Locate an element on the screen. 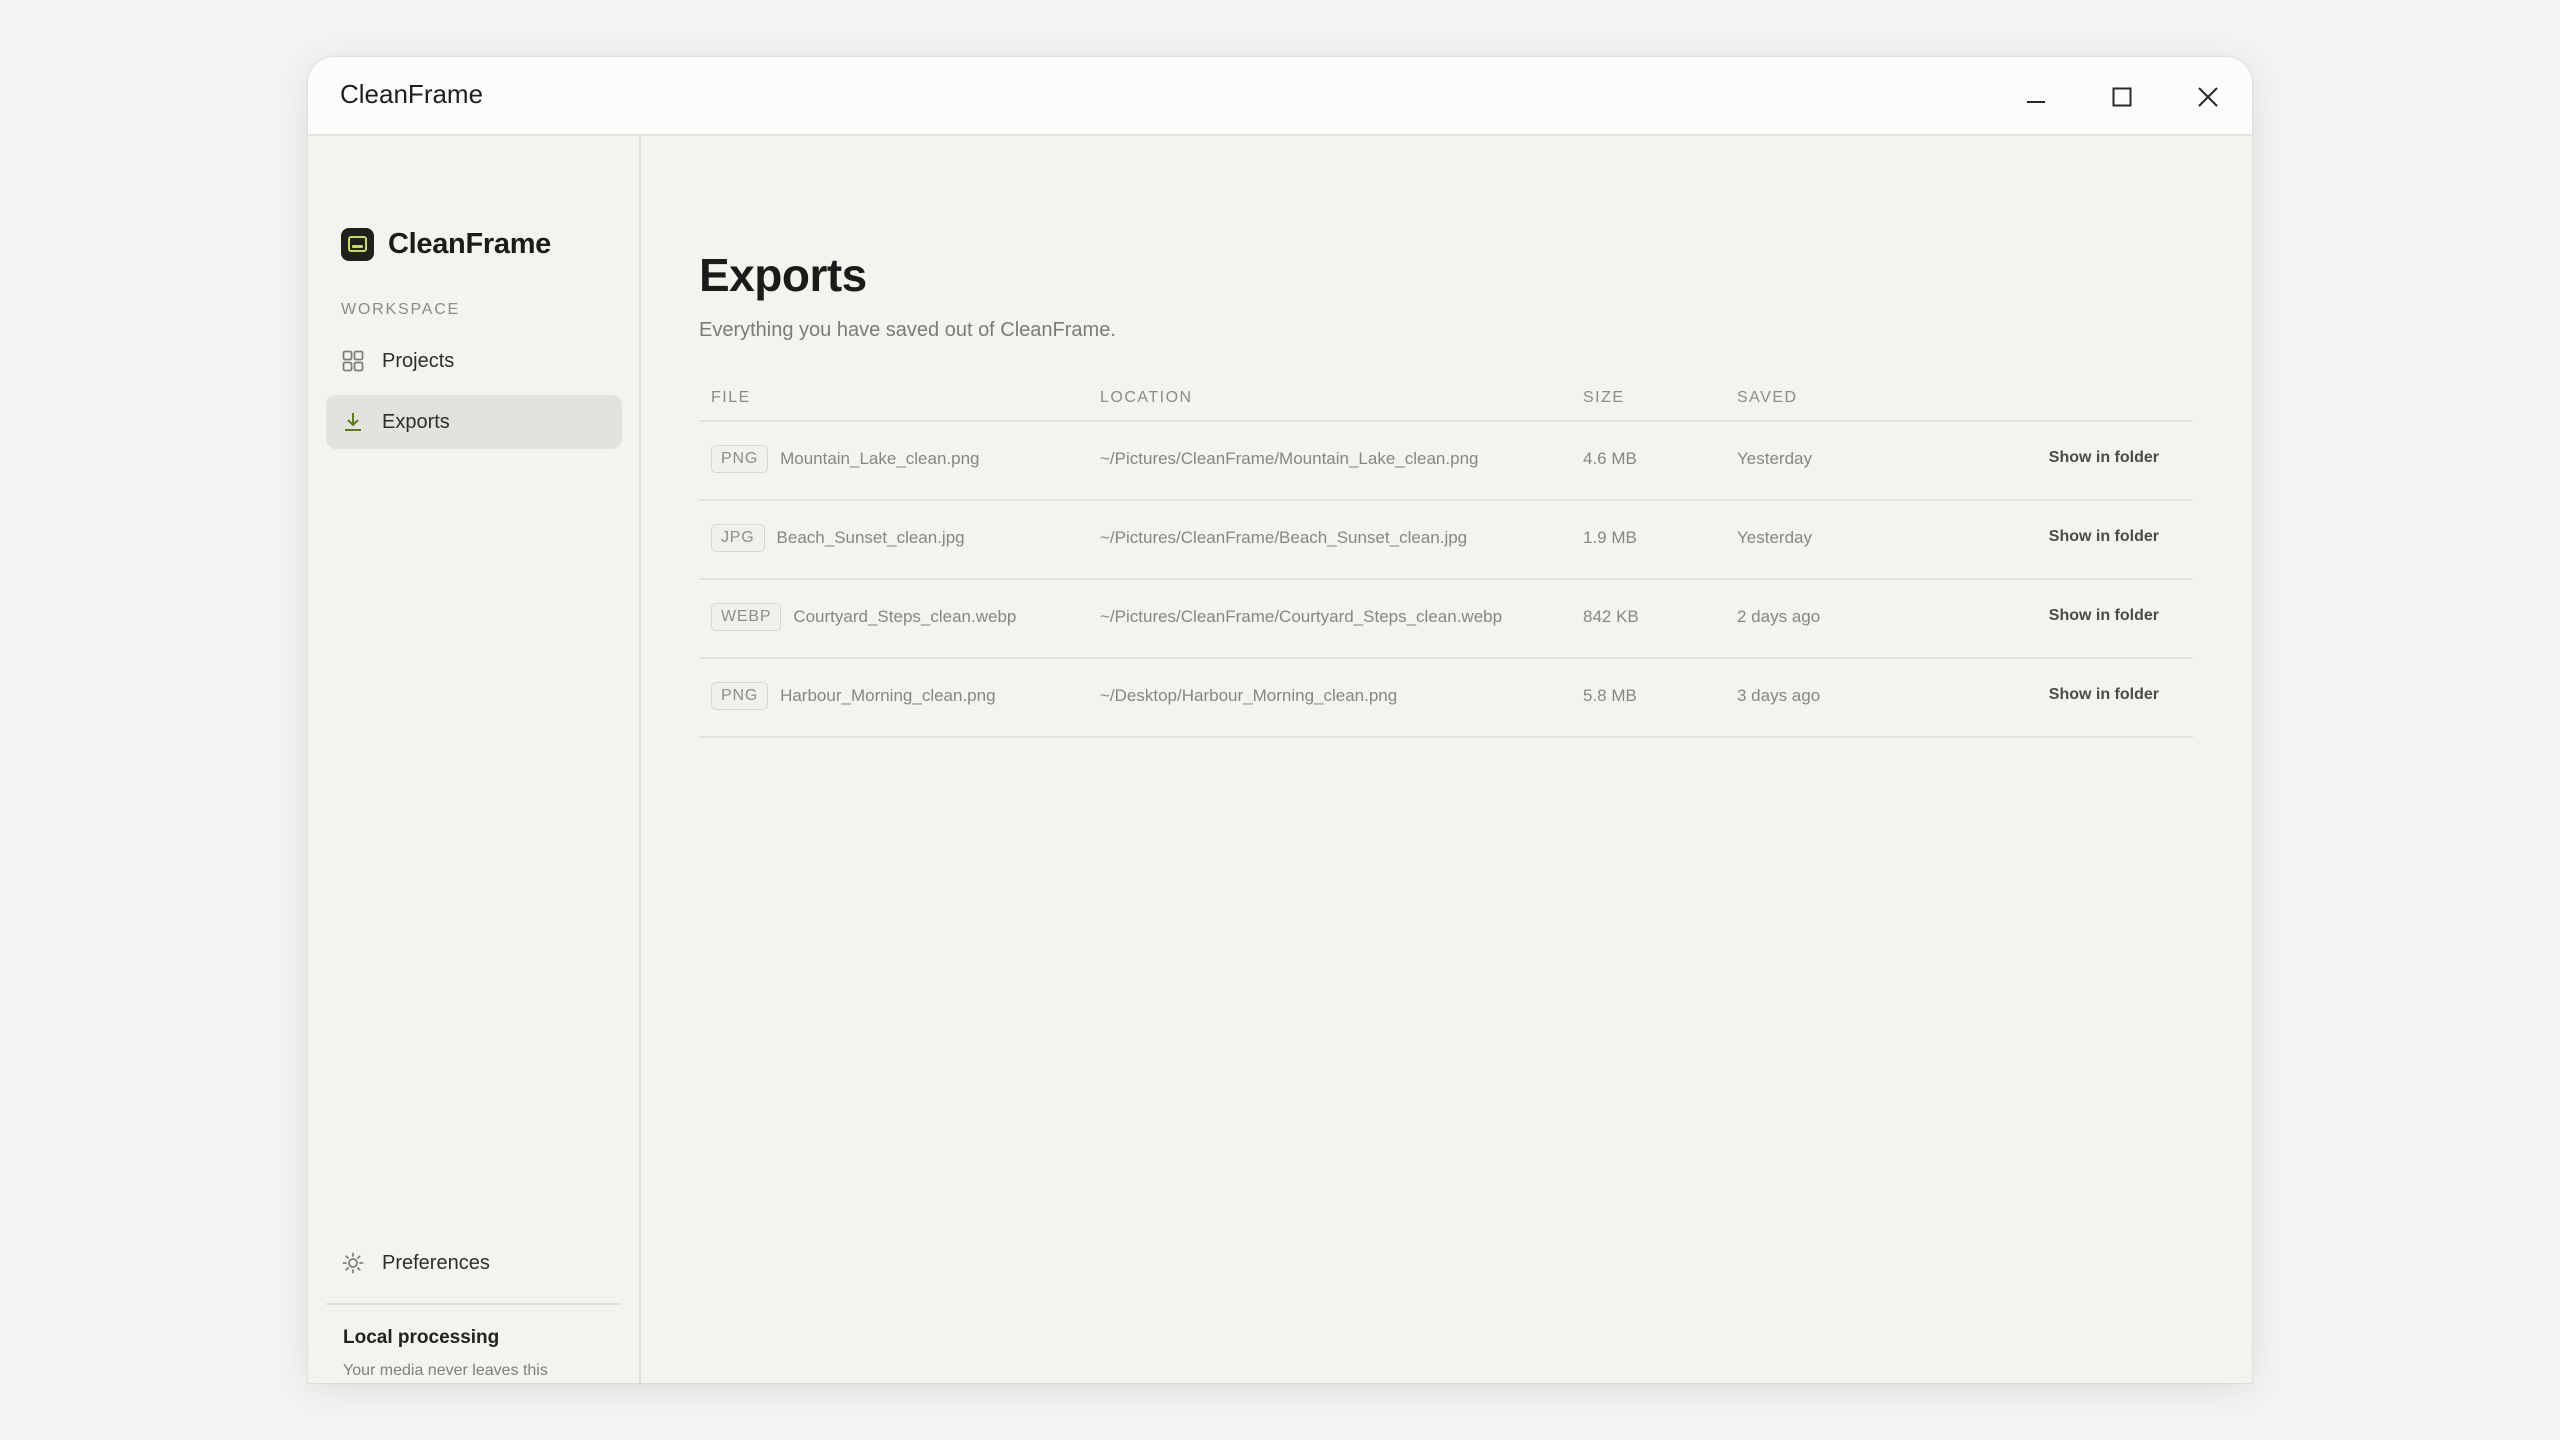 Image resolution: width=2560 pixels, height=1440 pixels. sidebar-item-projects: Projects is located at coordinates (474, 361).